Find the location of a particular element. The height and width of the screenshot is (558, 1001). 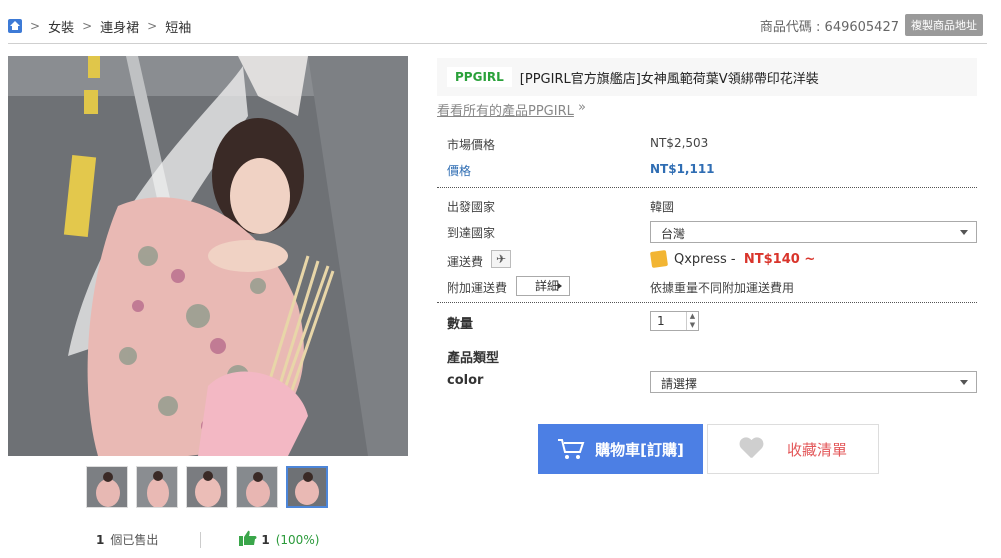

quantity-value: 1 is located at coordinates (661, 321).